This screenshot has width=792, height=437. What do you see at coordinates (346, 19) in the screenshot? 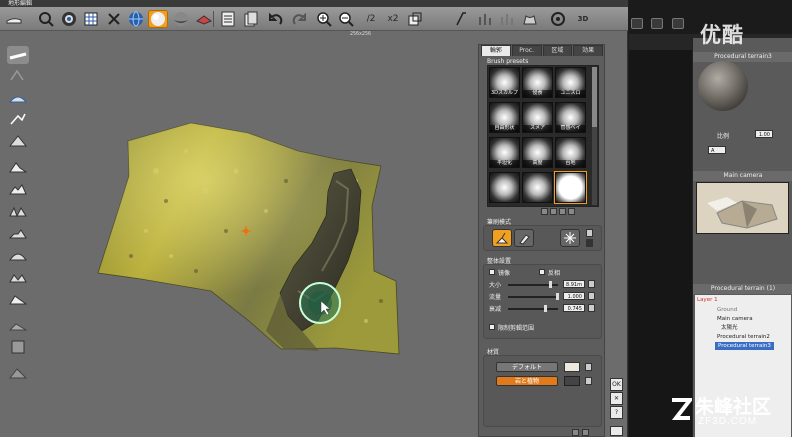
I see `zoom-out-icon` at bounding box center [346, 19].